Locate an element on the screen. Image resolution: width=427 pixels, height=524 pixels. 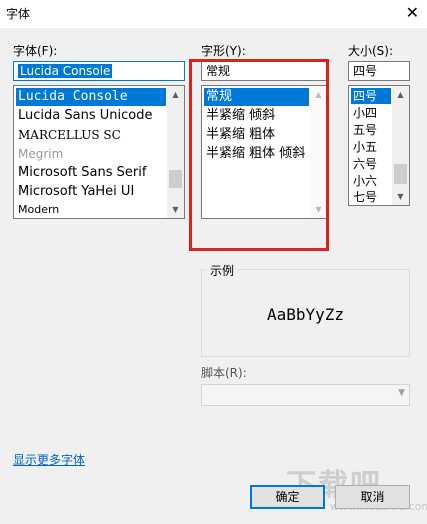
size-list-scrollbar: ▲ ▼ is located at coordinates (400, 145).